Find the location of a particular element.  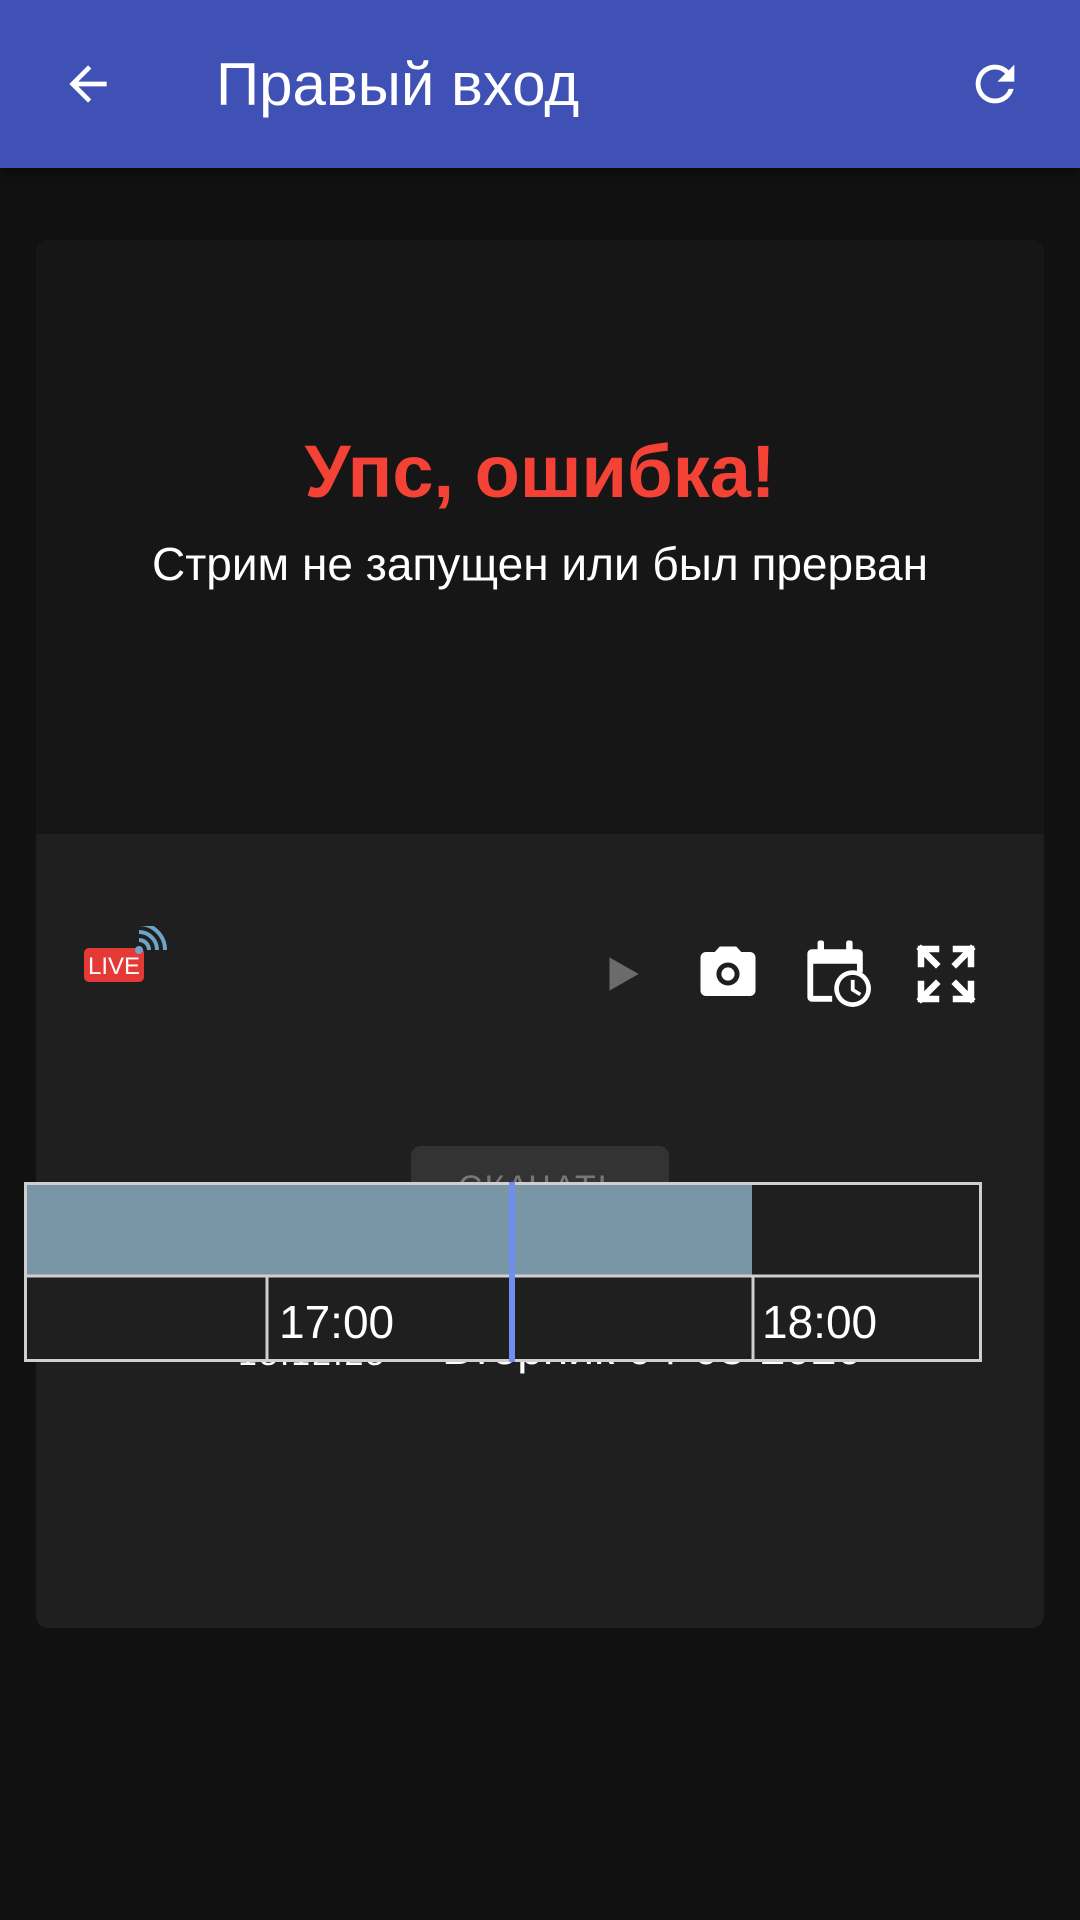

hour-label-17: 17:00 is located at coordinates (336, 1322).